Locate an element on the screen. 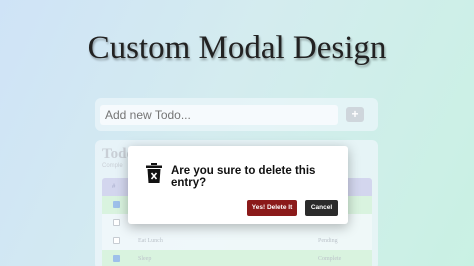 This screenshot has height=266, width=474. todo-list-subtitle: Comple is located at coordinates (112, 166).